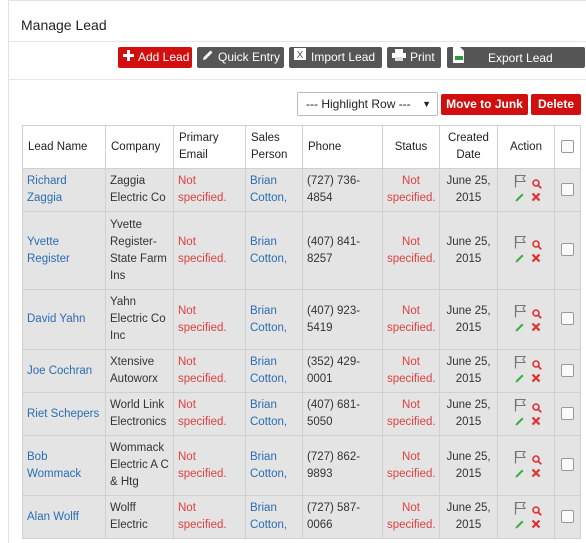  Describe the element at coordinates (139, 371) in the screenshot. I see `company-cell: Xtensive Autoworx` at that location.